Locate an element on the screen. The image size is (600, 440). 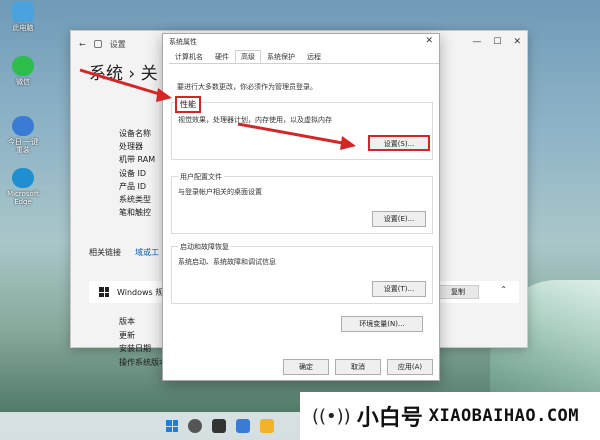
startup-recovery-desc: 系统启动、系统故障和调试信息 is located at coordinates (227, 262).